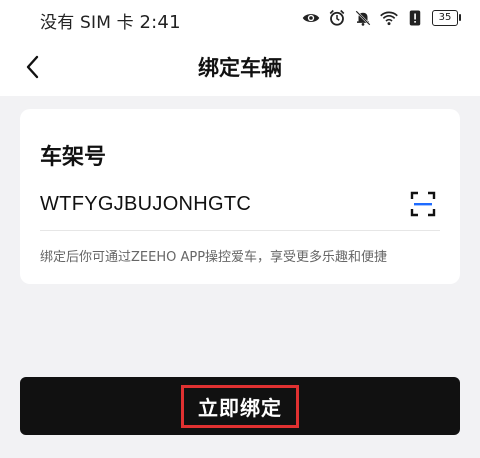 Image resolution: width=480 pixels, height=458 pixels. I want to click on status-left: 没有 SIM 卡 2:41, so click(110, 20).